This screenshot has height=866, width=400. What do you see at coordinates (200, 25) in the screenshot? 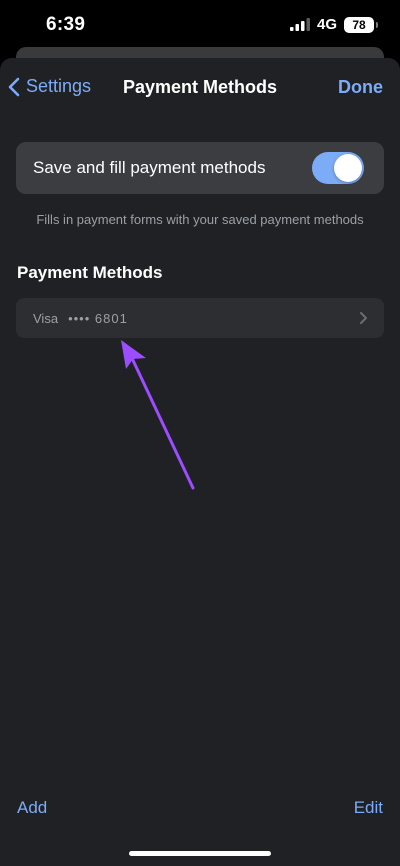
I see `status-bar: 6:39 4G 78` at bounding box center [200, 25].